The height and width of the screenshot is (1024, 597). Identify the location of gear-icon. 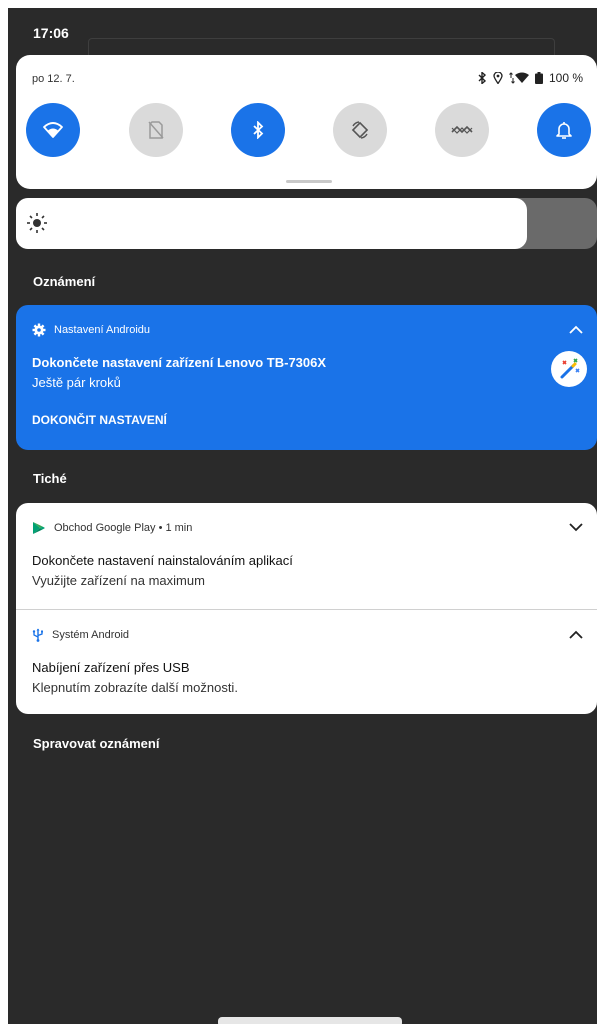
(39, 330).